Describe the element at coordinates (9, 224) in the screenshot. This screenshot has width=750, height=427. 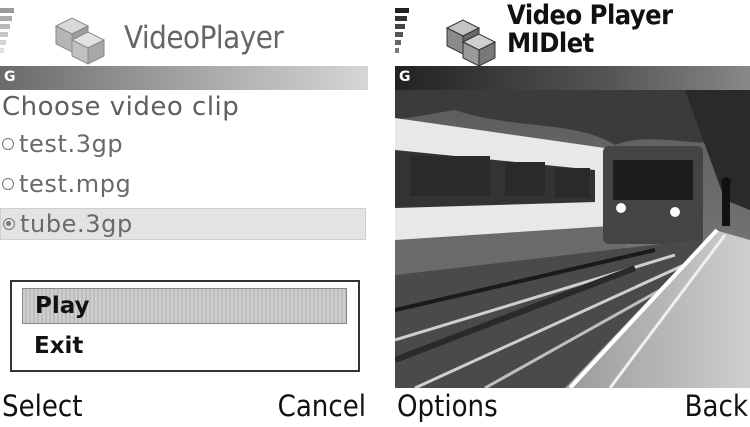
I see `radio-button-checked-icon` at that location.